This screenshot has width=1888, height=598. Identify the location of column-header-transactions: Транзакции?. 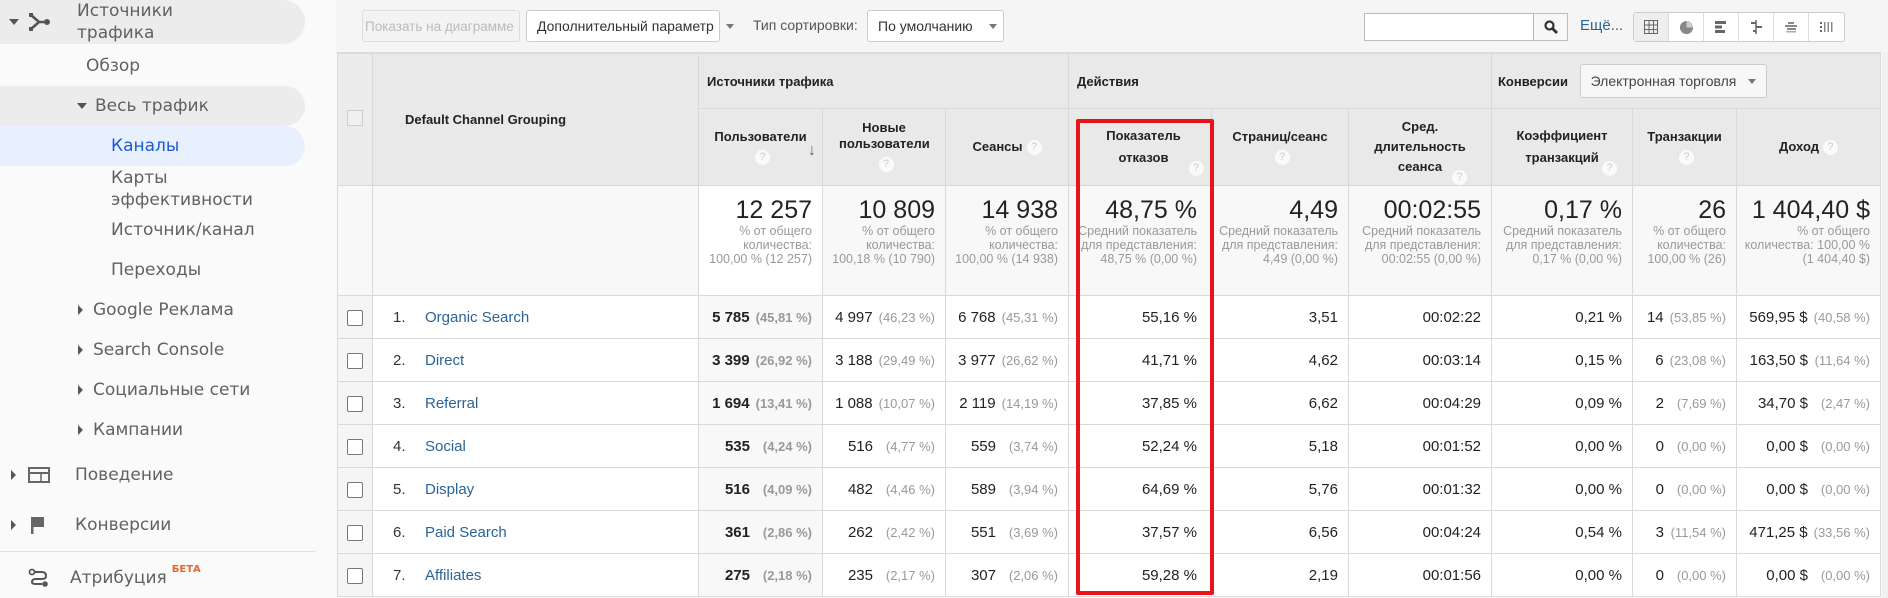
(1684, 147).